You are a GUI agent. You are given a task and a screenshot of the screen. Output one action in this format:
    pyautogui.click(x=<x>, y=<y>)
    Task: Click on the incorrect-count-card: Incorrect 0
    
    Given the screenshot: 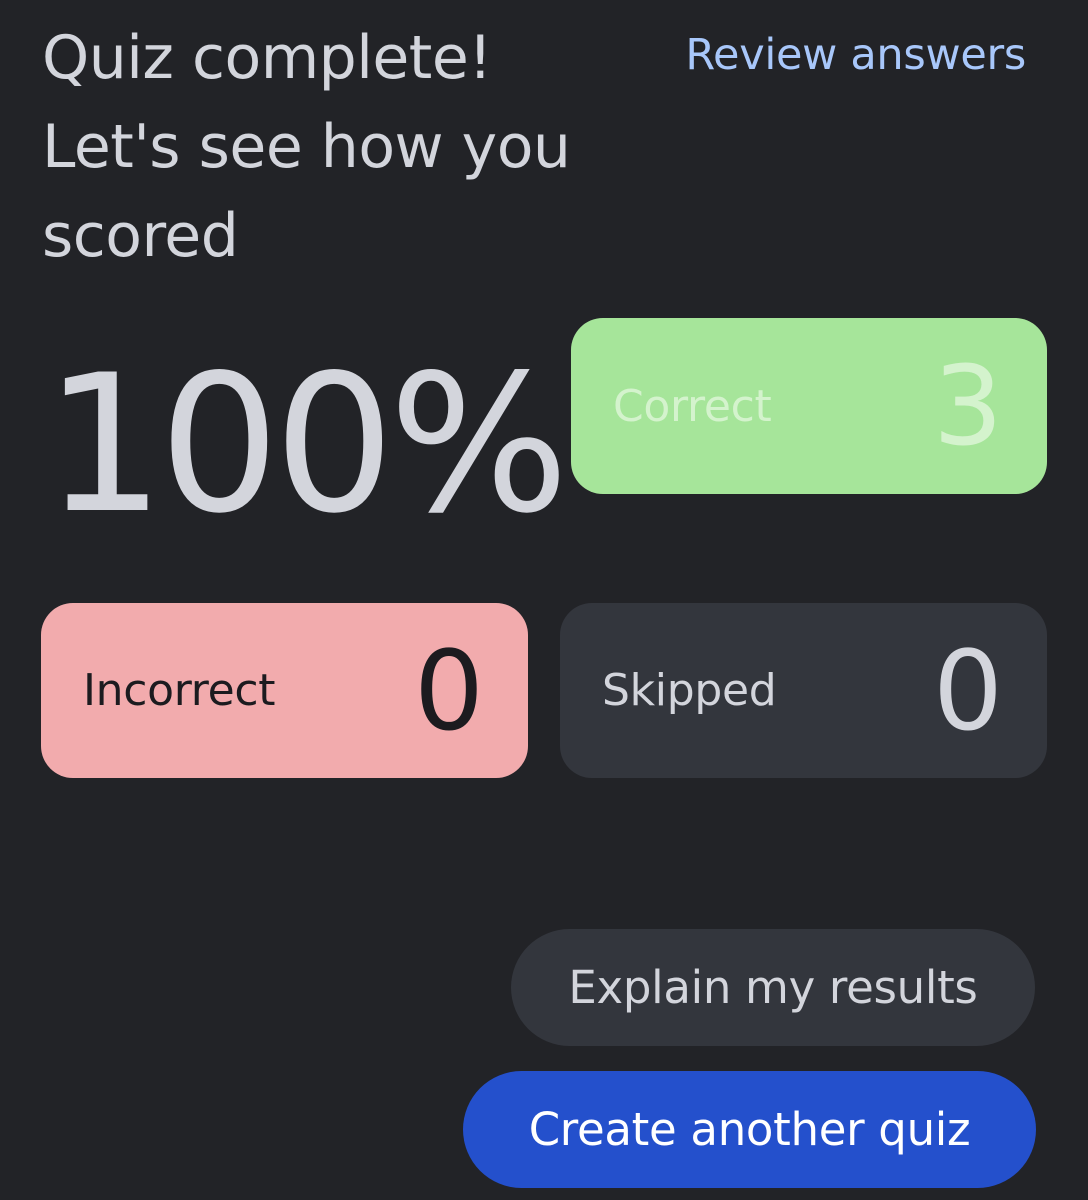 What is the action you would take?
    pyautogui.click(x=284, y=690)
    